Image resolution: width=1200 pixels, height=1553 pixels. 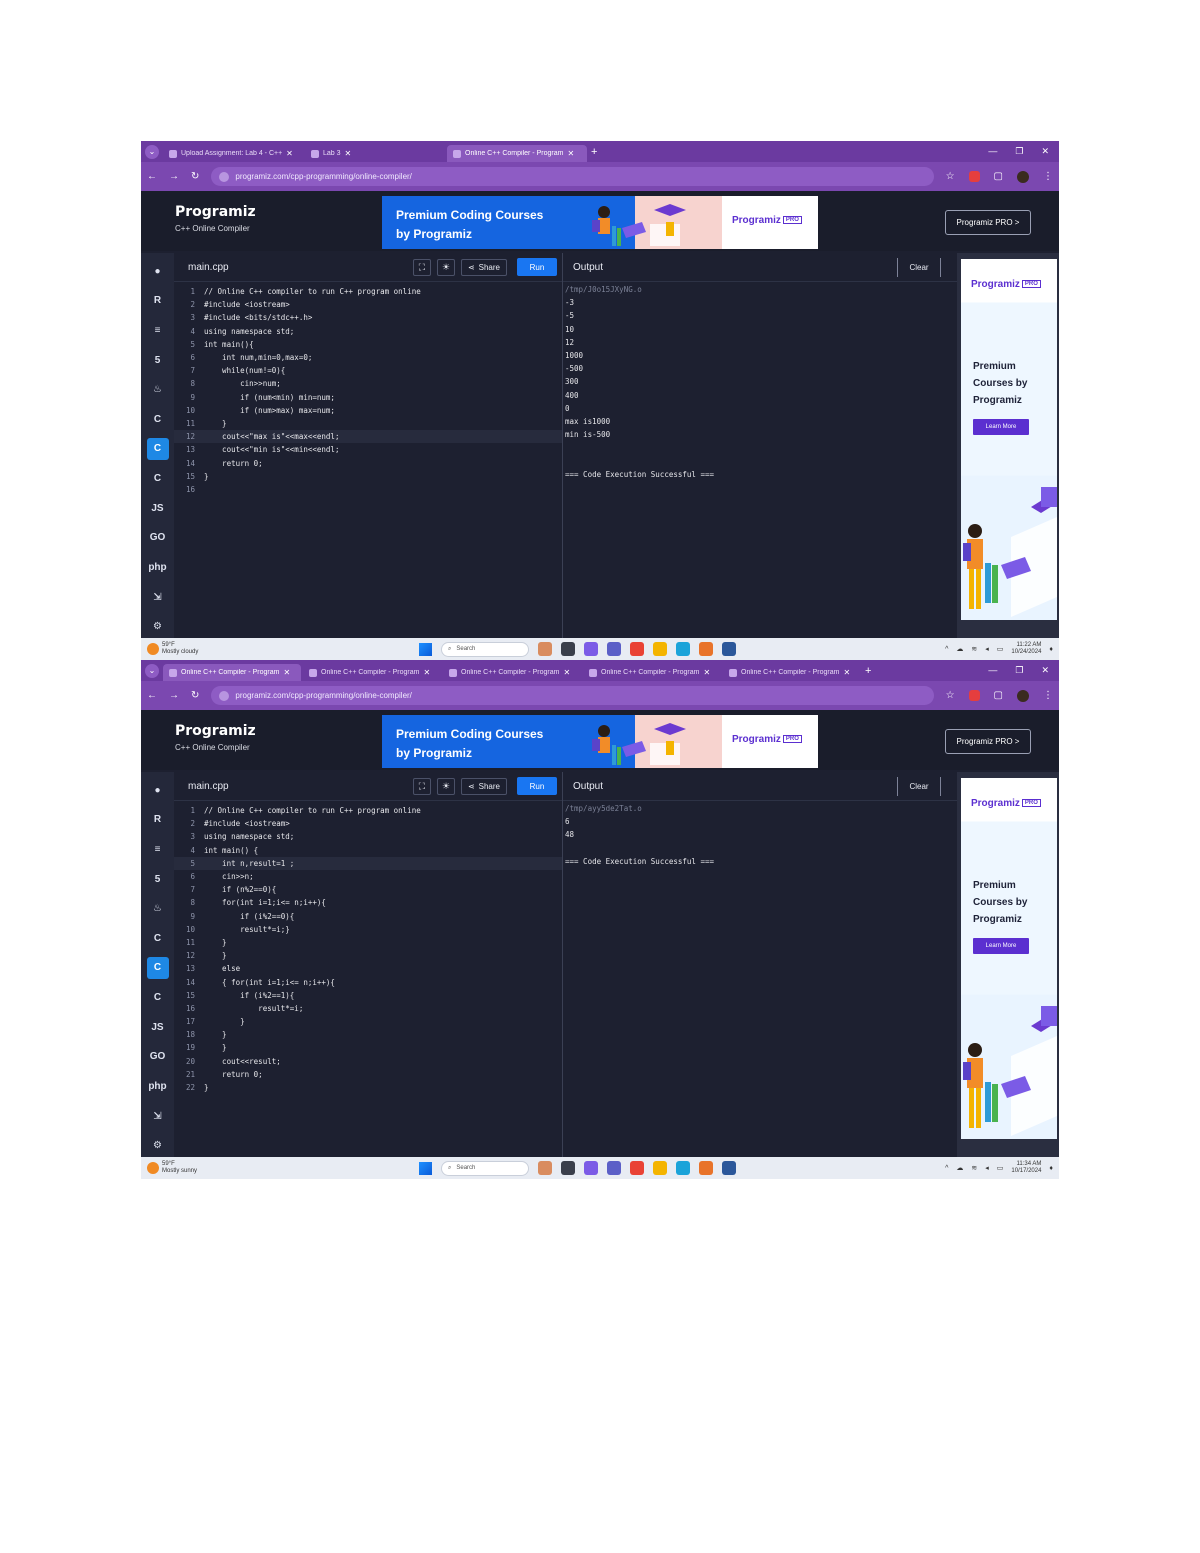 I want to click on minimize-icon: —, so click(x=992, y=151).